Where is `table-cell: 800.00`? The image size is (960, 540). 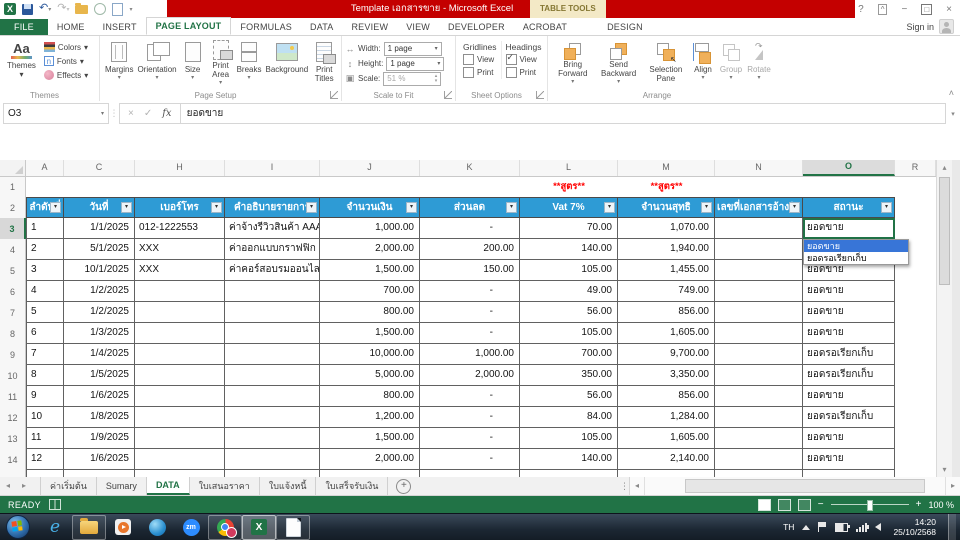
table-cell: 800.00 is located at coordinates (370, 312).